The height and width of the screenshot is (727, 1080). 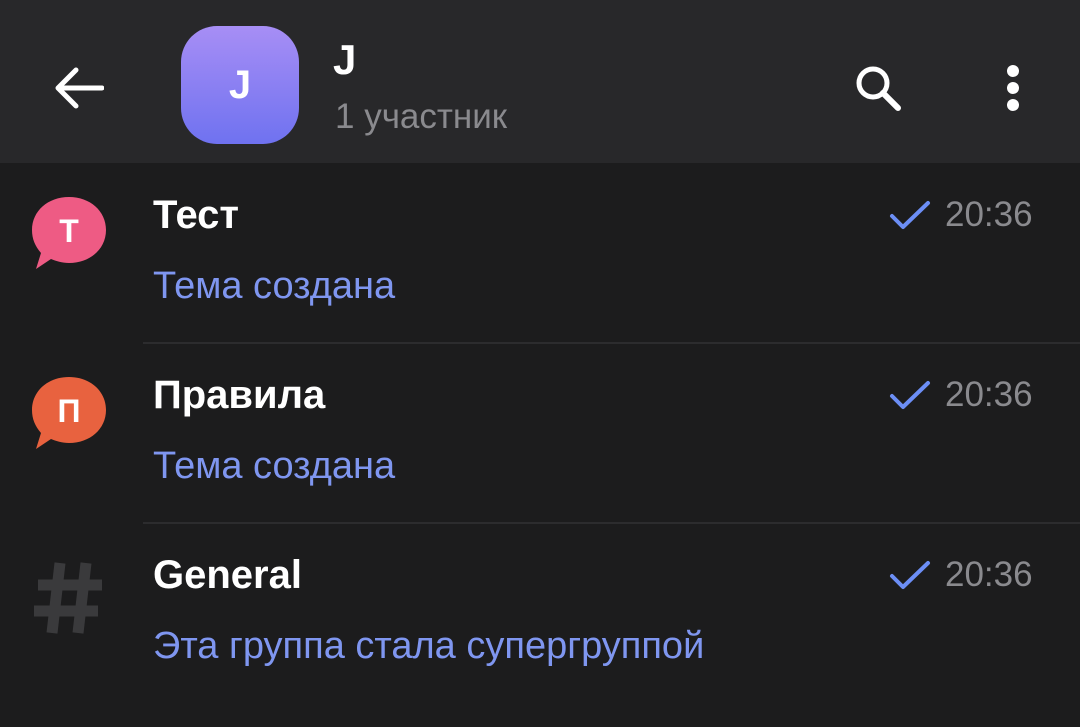 I want to click on topic-bubble-icon: П, so click(x=69, y=413).